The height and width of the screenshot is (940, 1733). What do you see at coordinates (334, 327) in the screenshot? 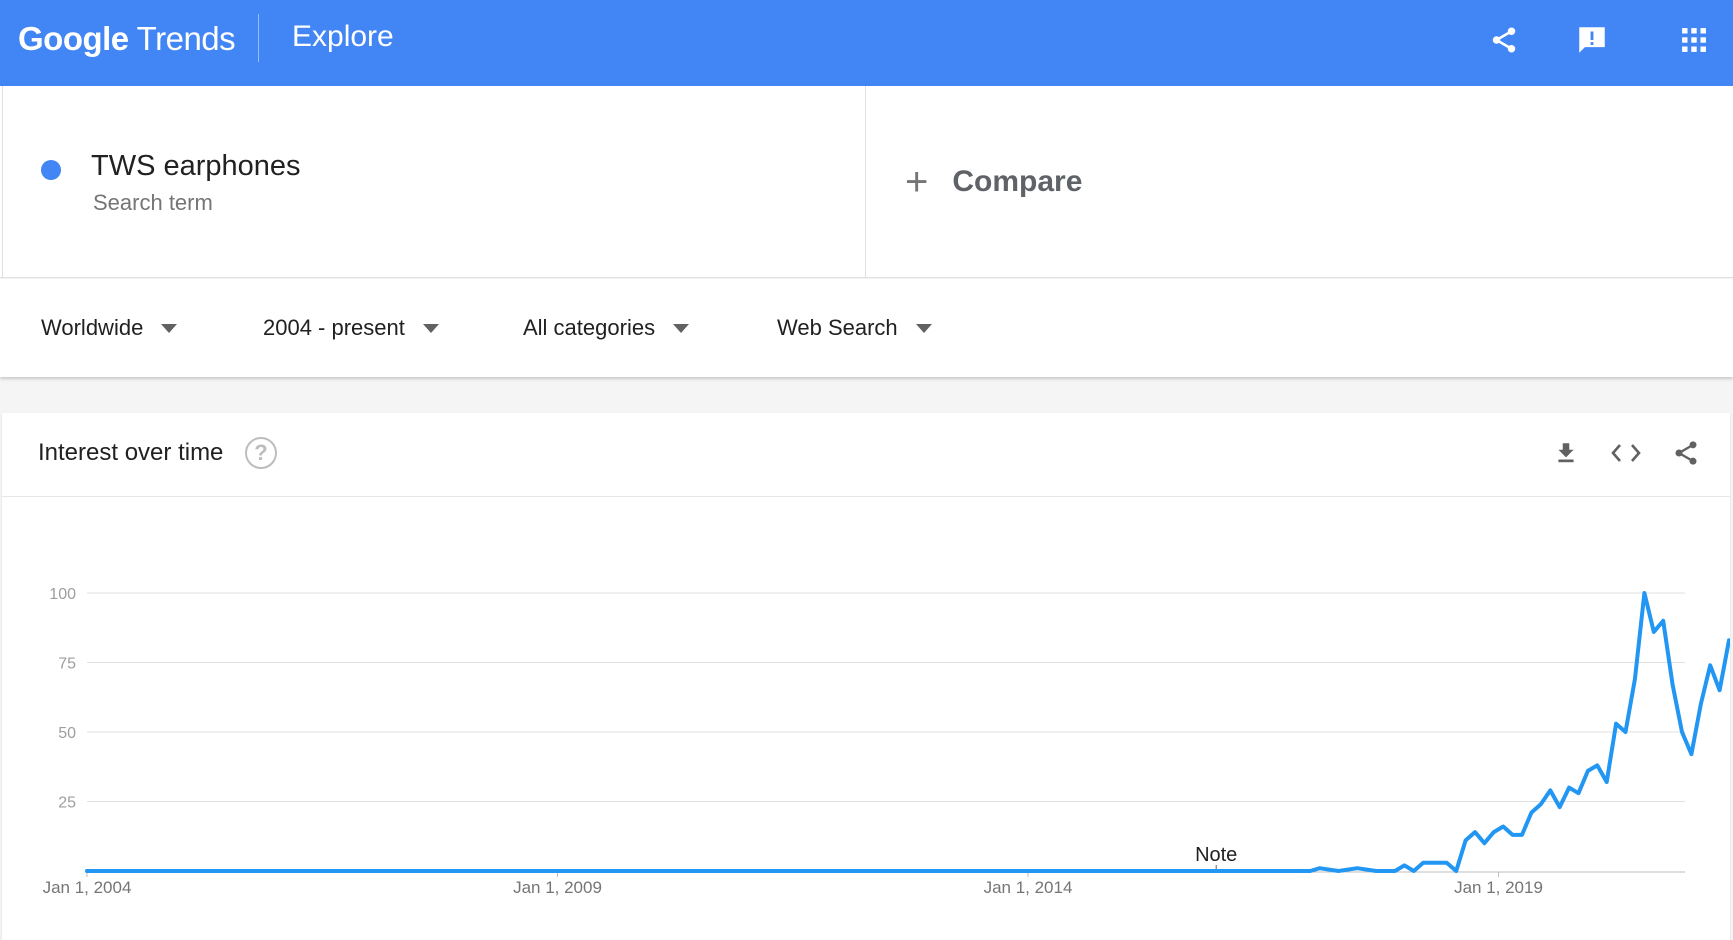
I see `time-range-filter-label: 2004 - present` at bounding box center [334, 327].